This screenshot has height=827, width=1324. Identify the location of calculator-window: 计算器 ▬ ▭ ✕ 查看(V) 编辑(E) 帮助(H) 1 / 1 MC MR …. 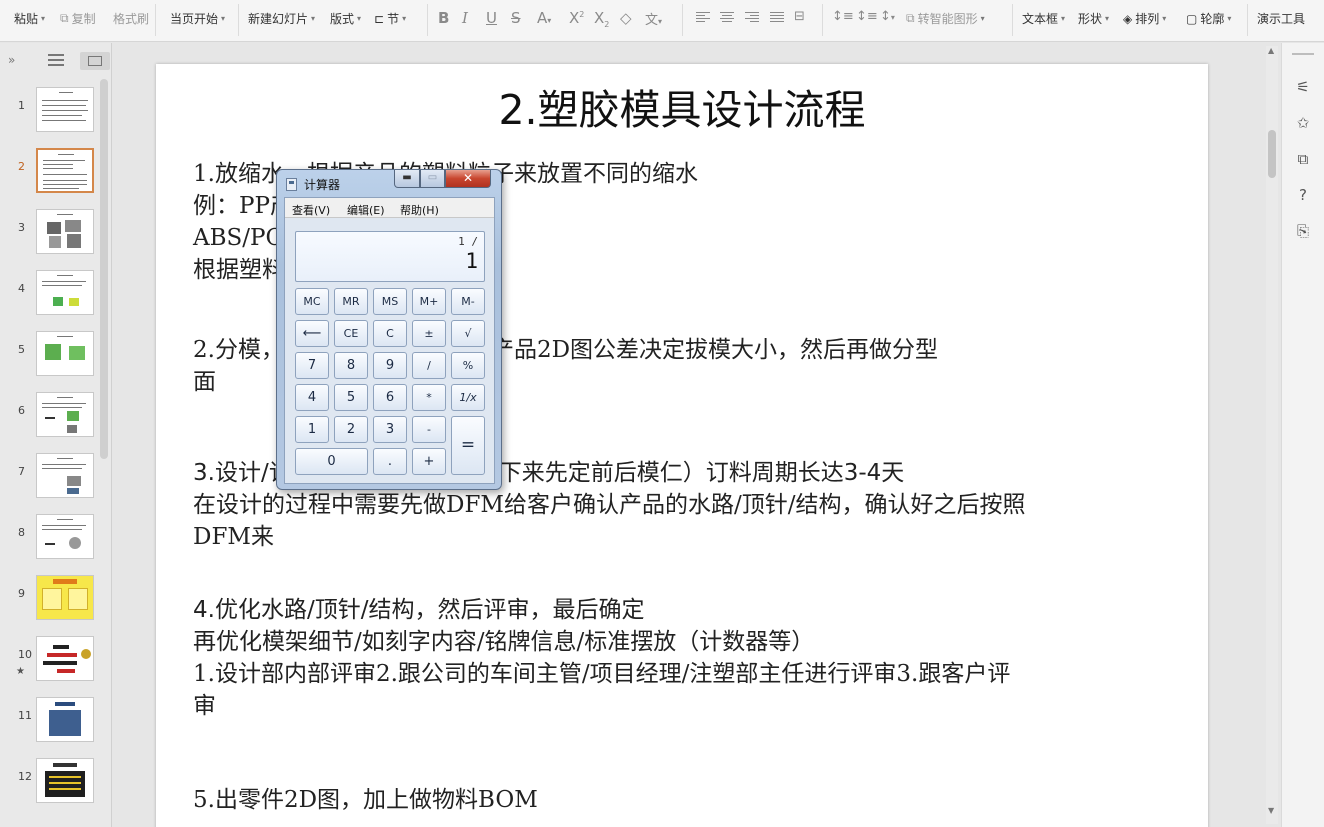
(389, 329).